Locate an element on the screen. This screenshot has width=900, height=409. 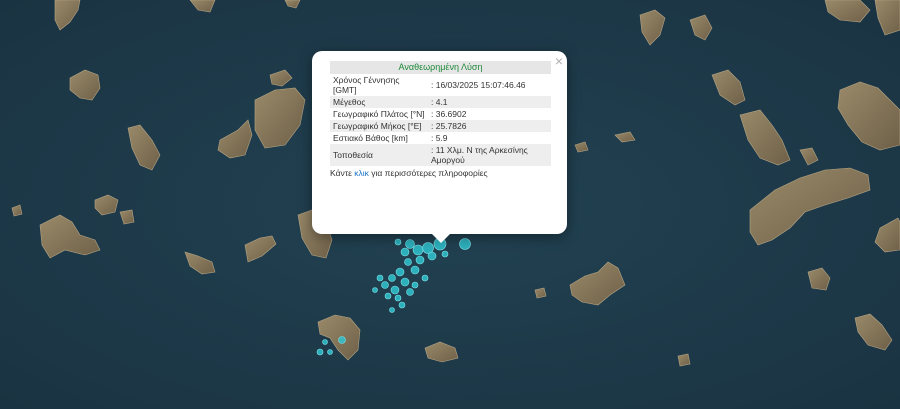
detail-row: Μέγεθος: 4.1 is located at coordinates (440, 102).